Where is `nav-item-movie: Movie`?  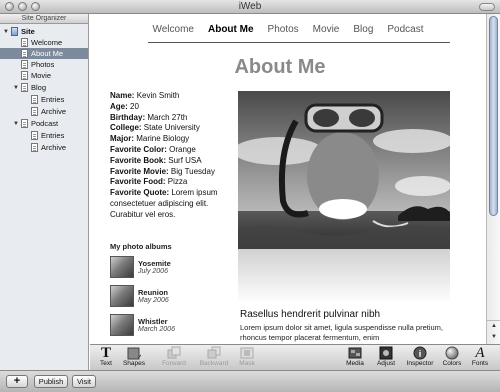
nav-item-movie: Movie is located at coordinates (326, 29).